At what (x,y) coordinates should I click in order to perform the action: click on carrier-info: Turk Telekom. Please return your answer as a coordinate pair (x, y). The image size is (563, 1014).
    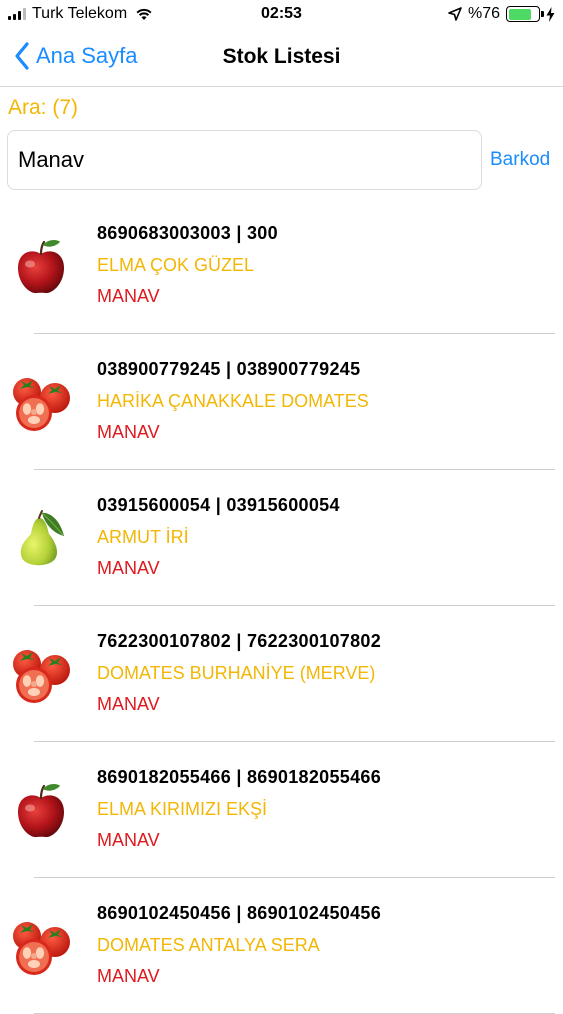
    Looking at the image, I should click on (80, 14).